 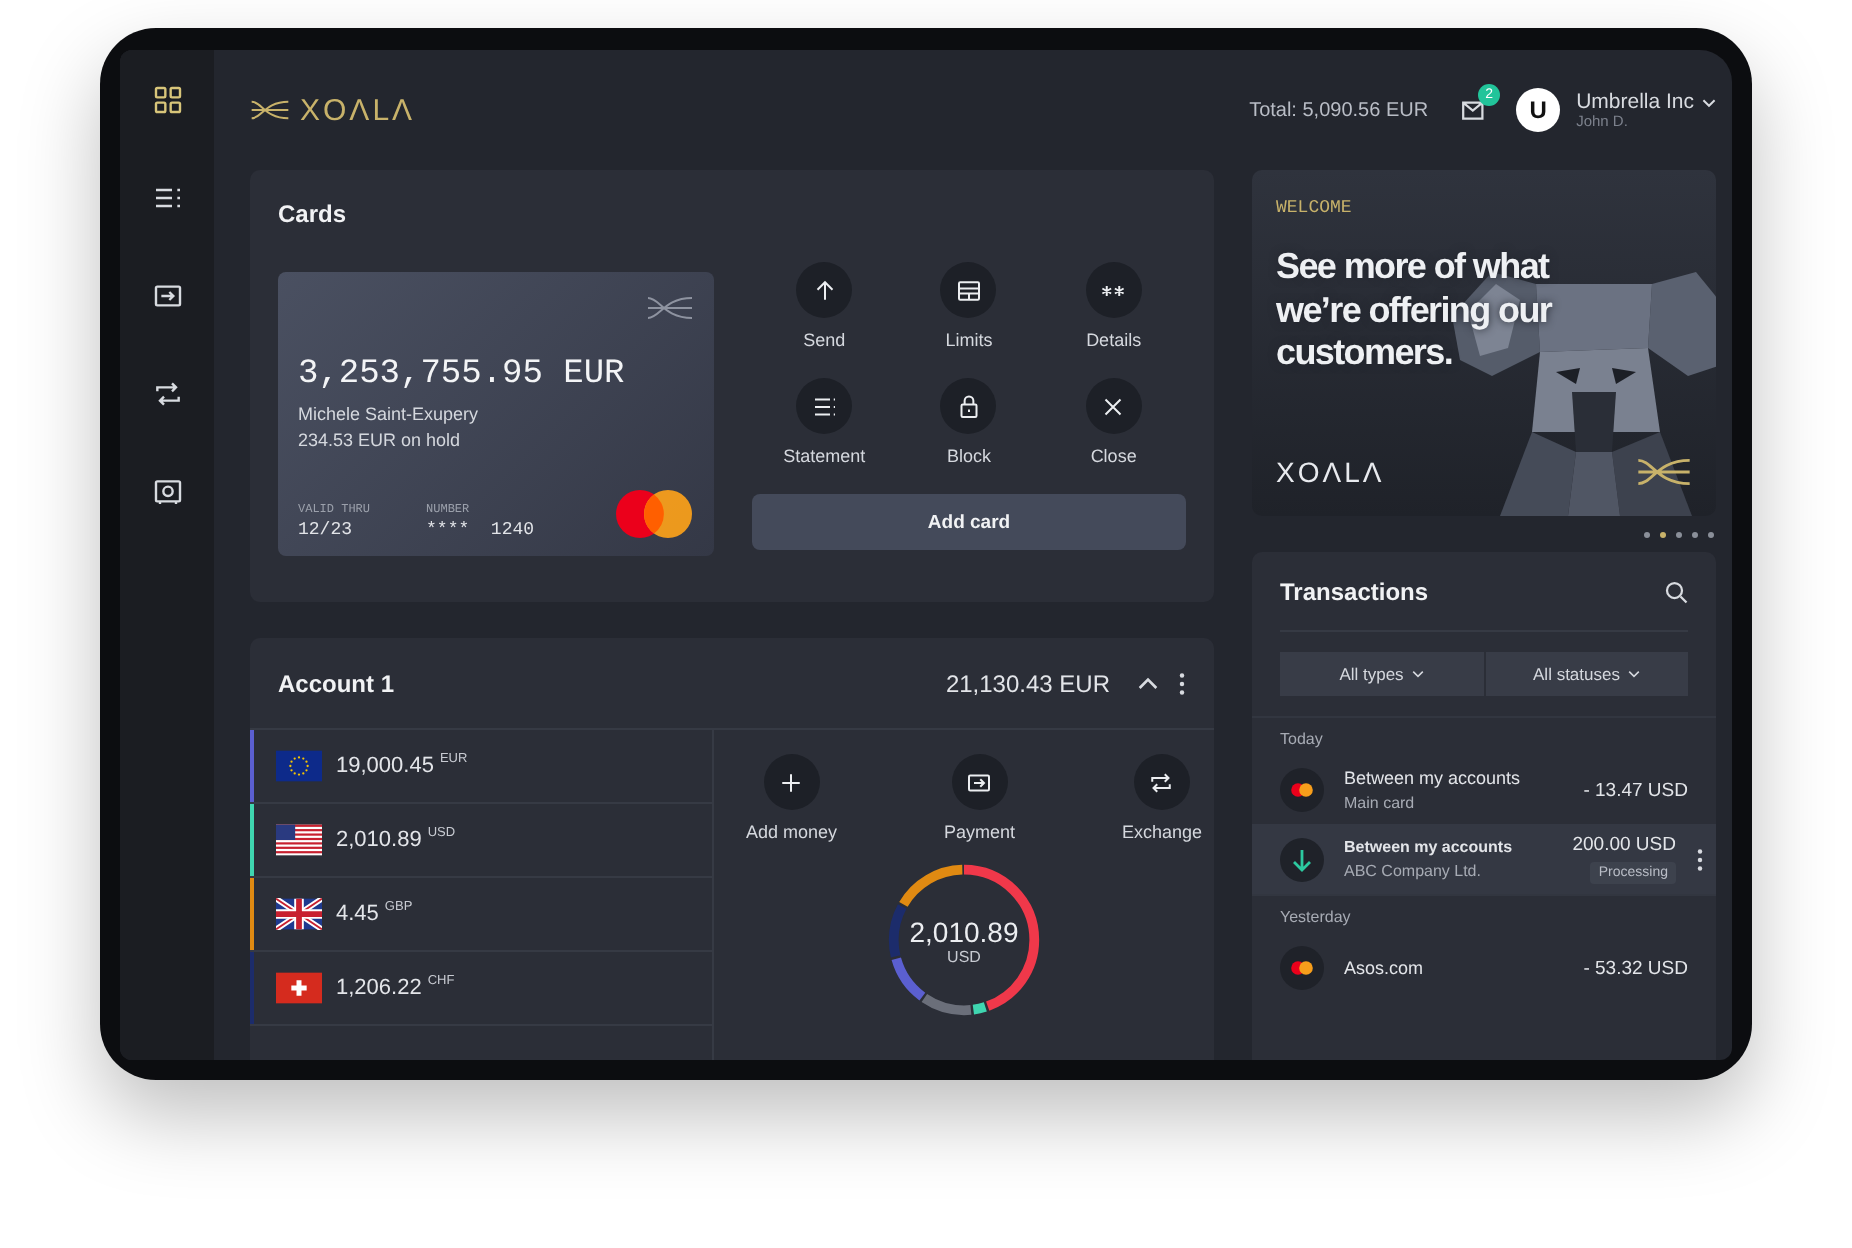 What do you see at coordinates (1484, 790) in the screenshot?
I see `transaction-row: Between my accounts Main card - 13.47 USD` at bounding box center [1484, 790].